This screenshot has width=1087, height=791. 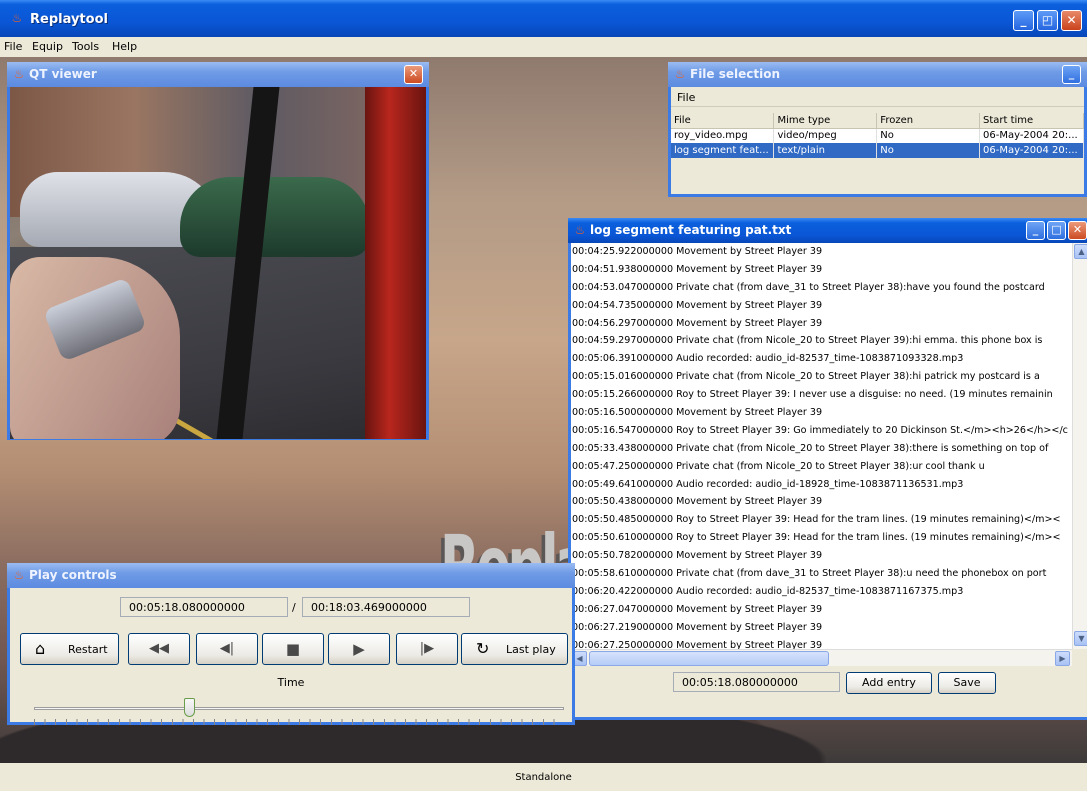 I want to click on scroll-right-icon: ▶, so click(x=1062, y=658).